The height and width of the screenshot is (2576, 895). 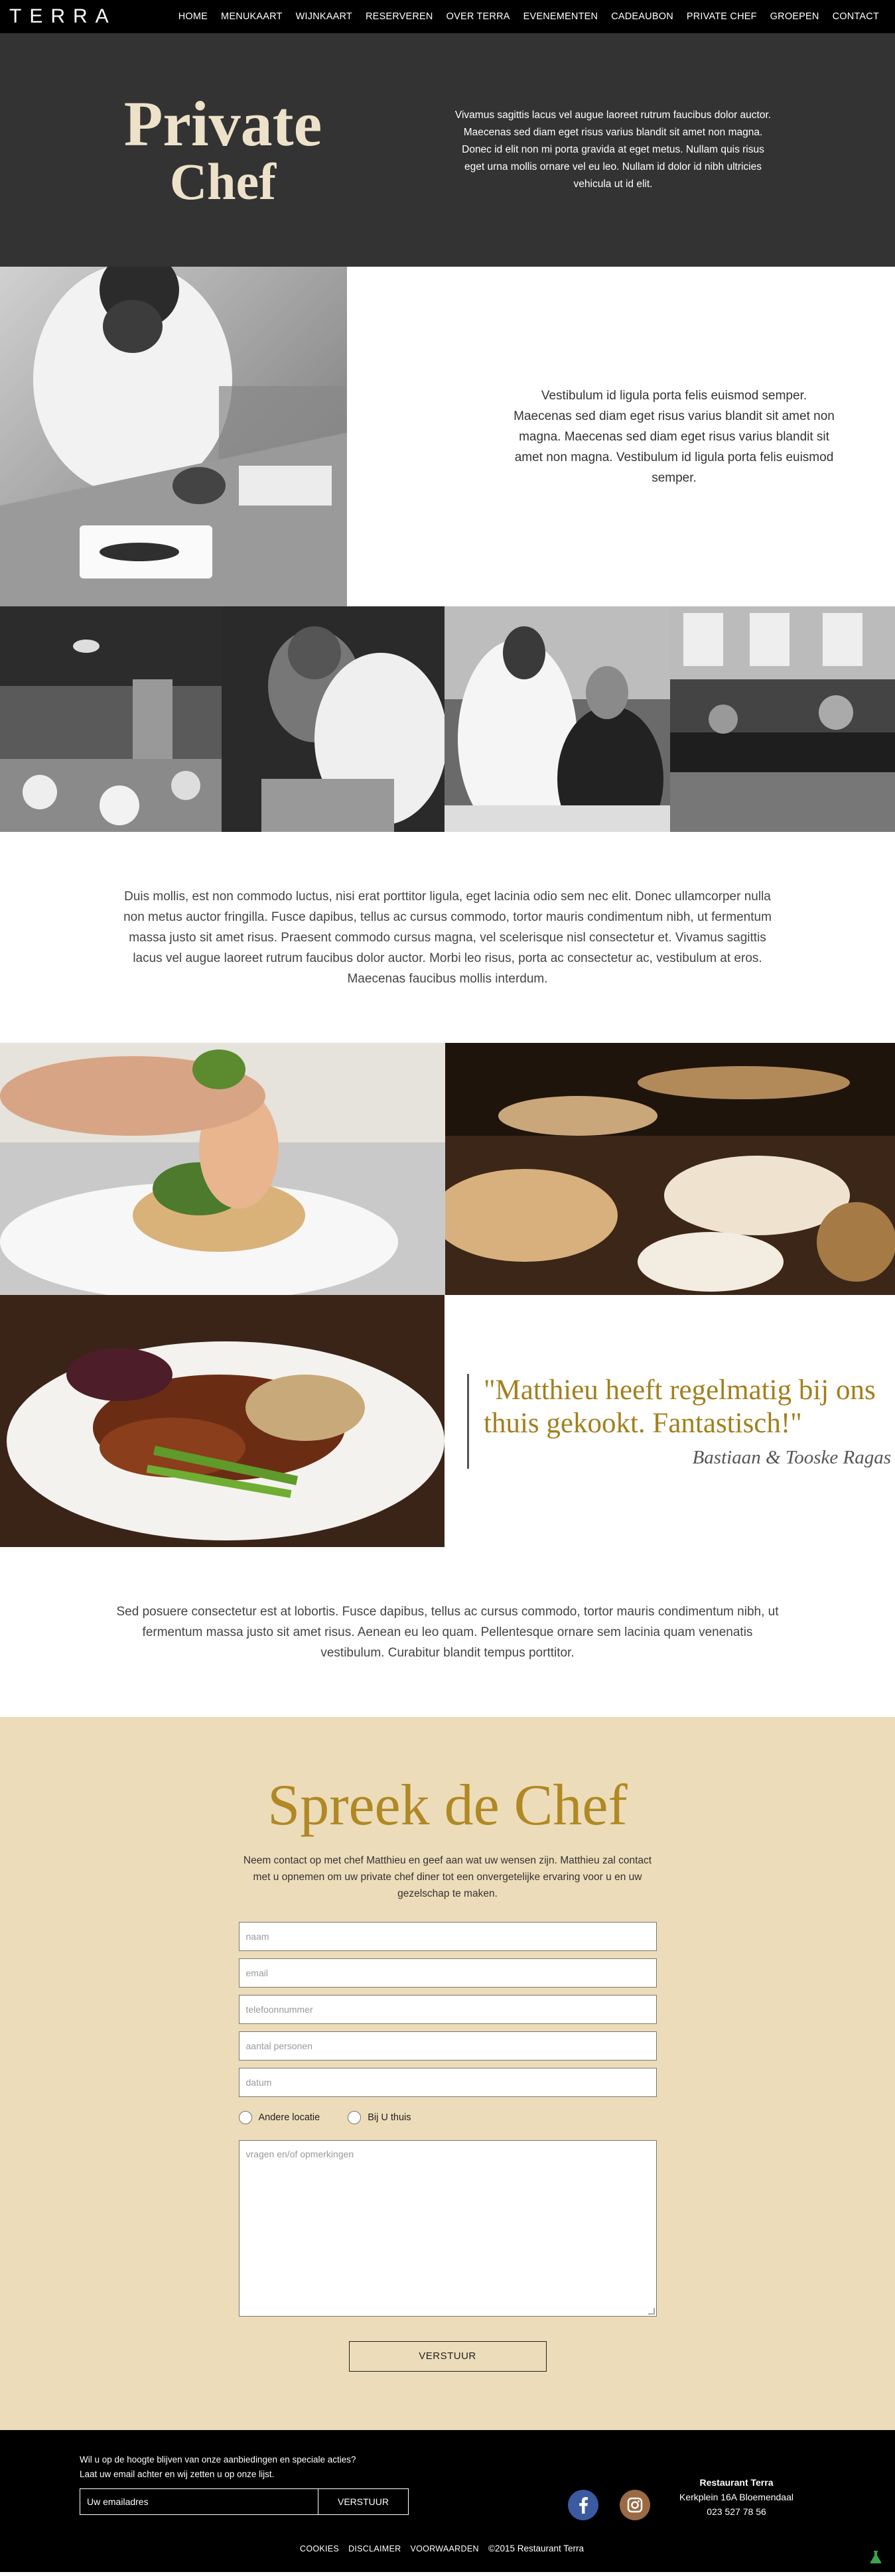 What do you see at coordinates (444, 2548) in the screenshot?
I see `footer-link-voorwaarden: VOORWAARDEN` at bounding box center [444, 2548].